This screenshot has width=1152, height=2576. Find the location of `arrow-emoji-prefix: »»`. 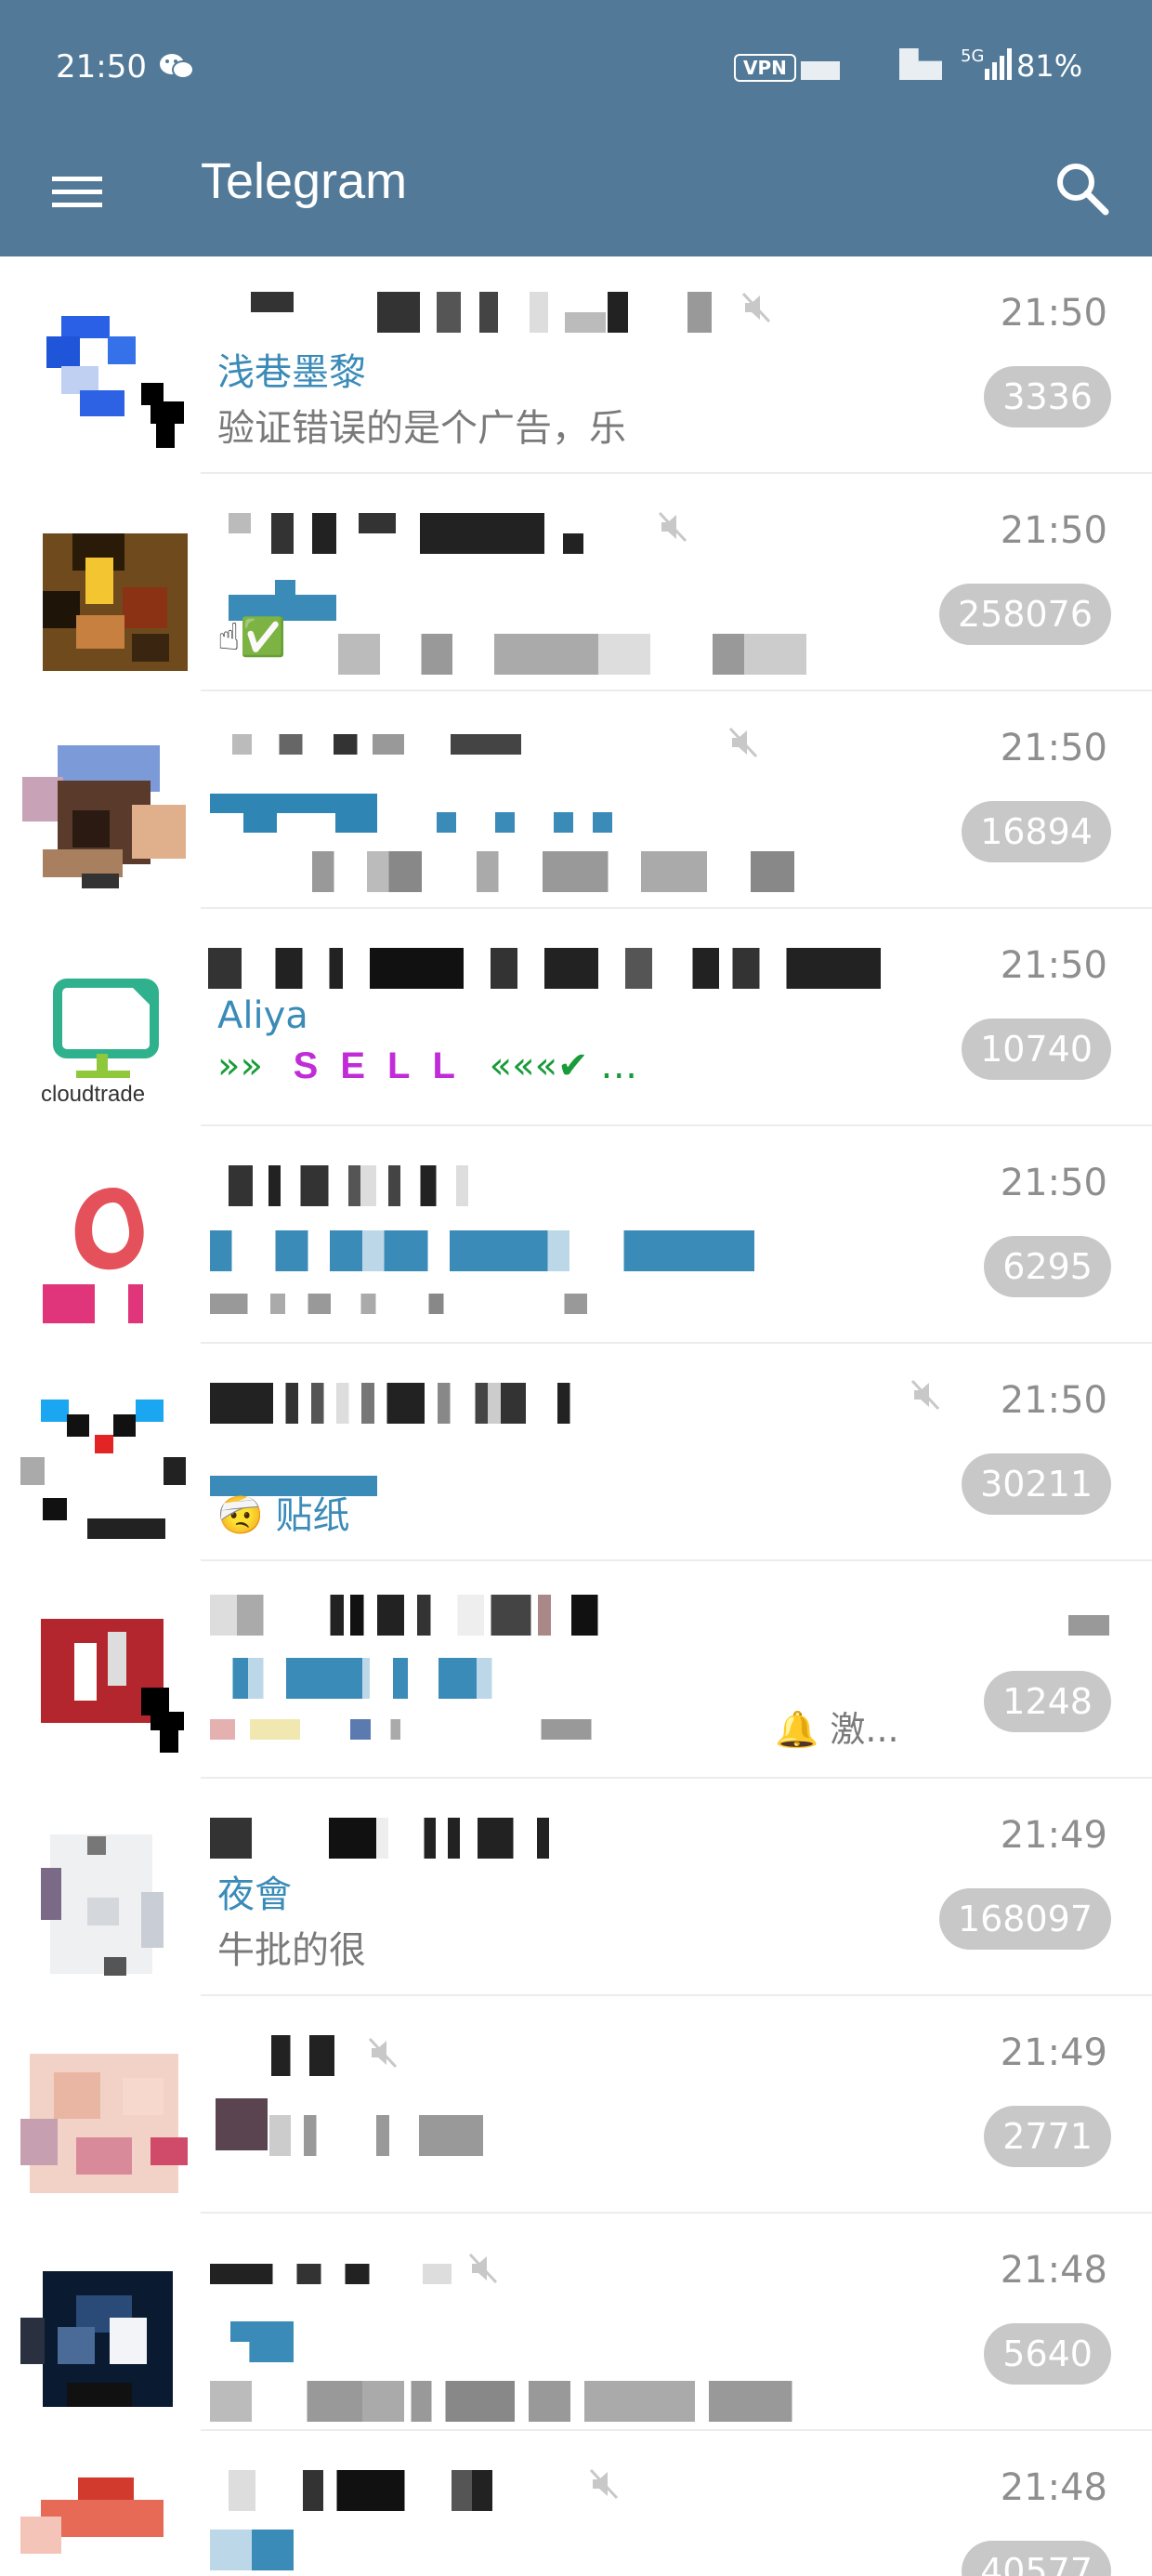

arrow-emoji-prefix: »» is located at coordinates (240, 1066).